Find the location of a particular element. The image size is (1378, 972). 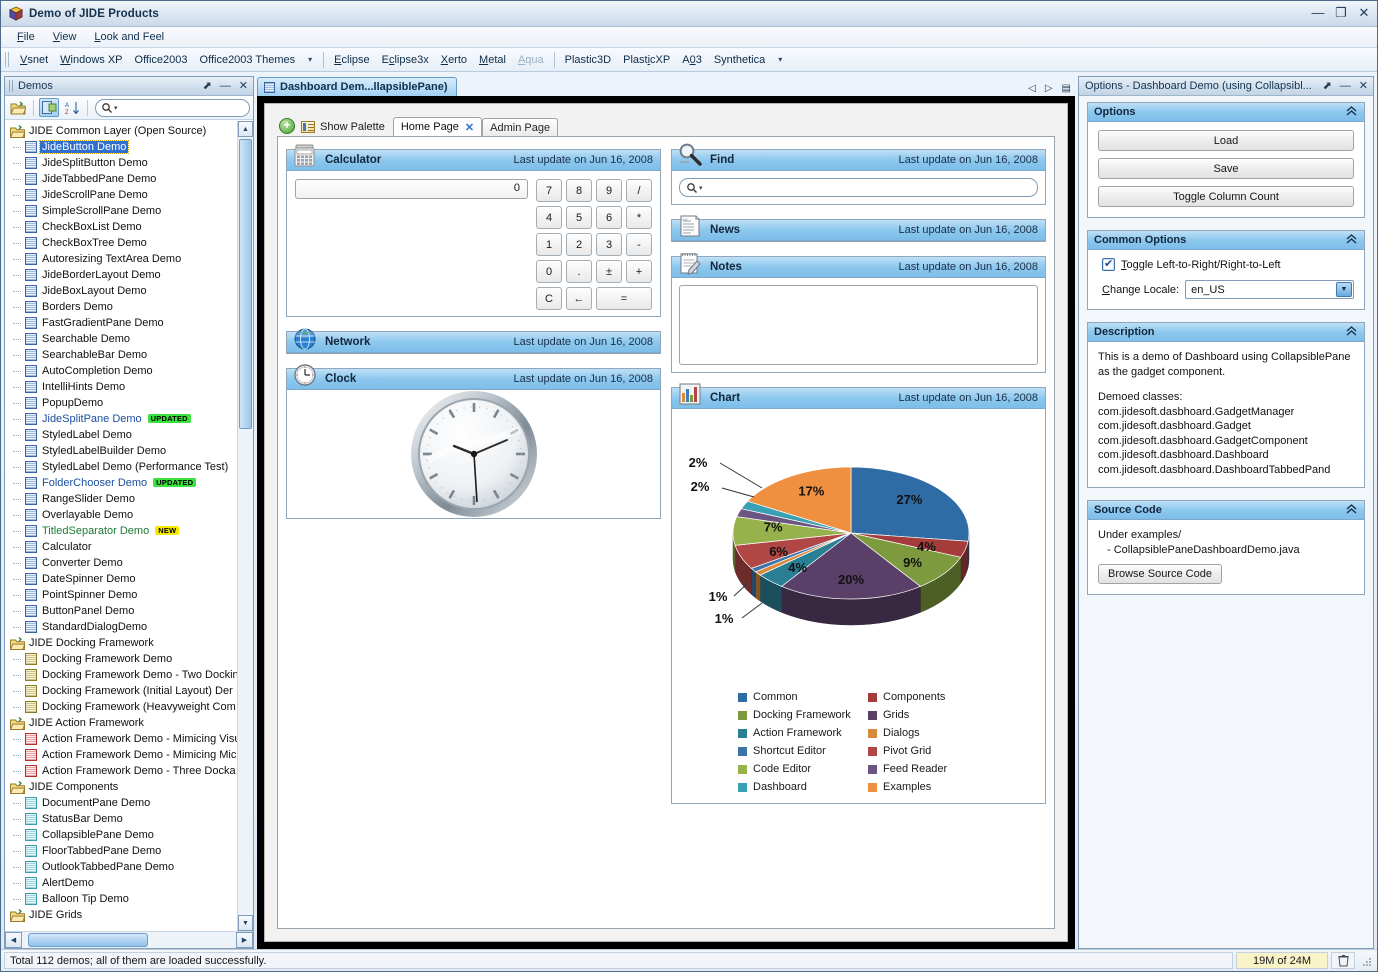

tree-item: JideSplitPane Demo UPDATED is located at coordinates (121, 419).